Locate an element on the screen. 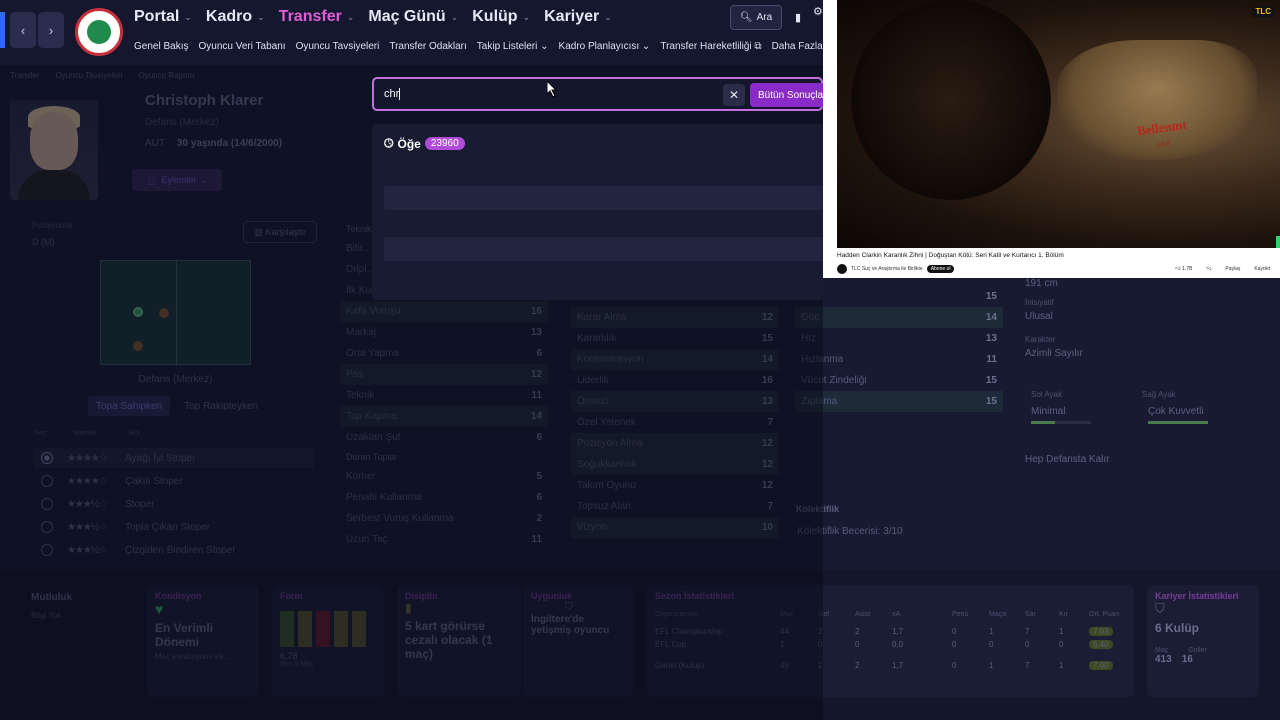 The image size is (1280, 720). subnav-oyuncu-veri-tabani: Oyuncu Veri Tabanı is located at coordinates (241, 46).